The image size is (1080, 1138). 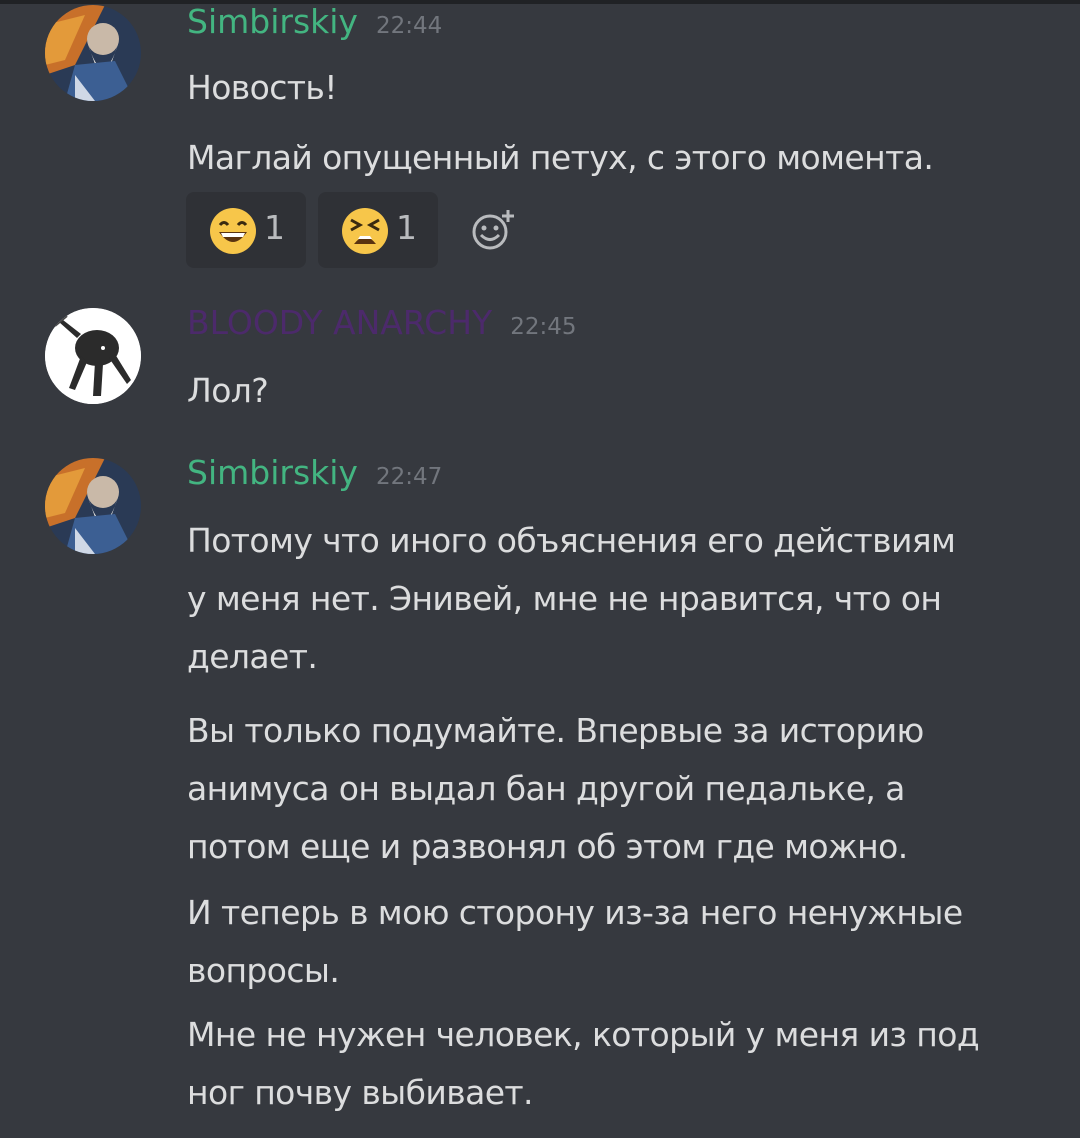 I want to click on timestamp: 22:47, so click(x=409, y=477).